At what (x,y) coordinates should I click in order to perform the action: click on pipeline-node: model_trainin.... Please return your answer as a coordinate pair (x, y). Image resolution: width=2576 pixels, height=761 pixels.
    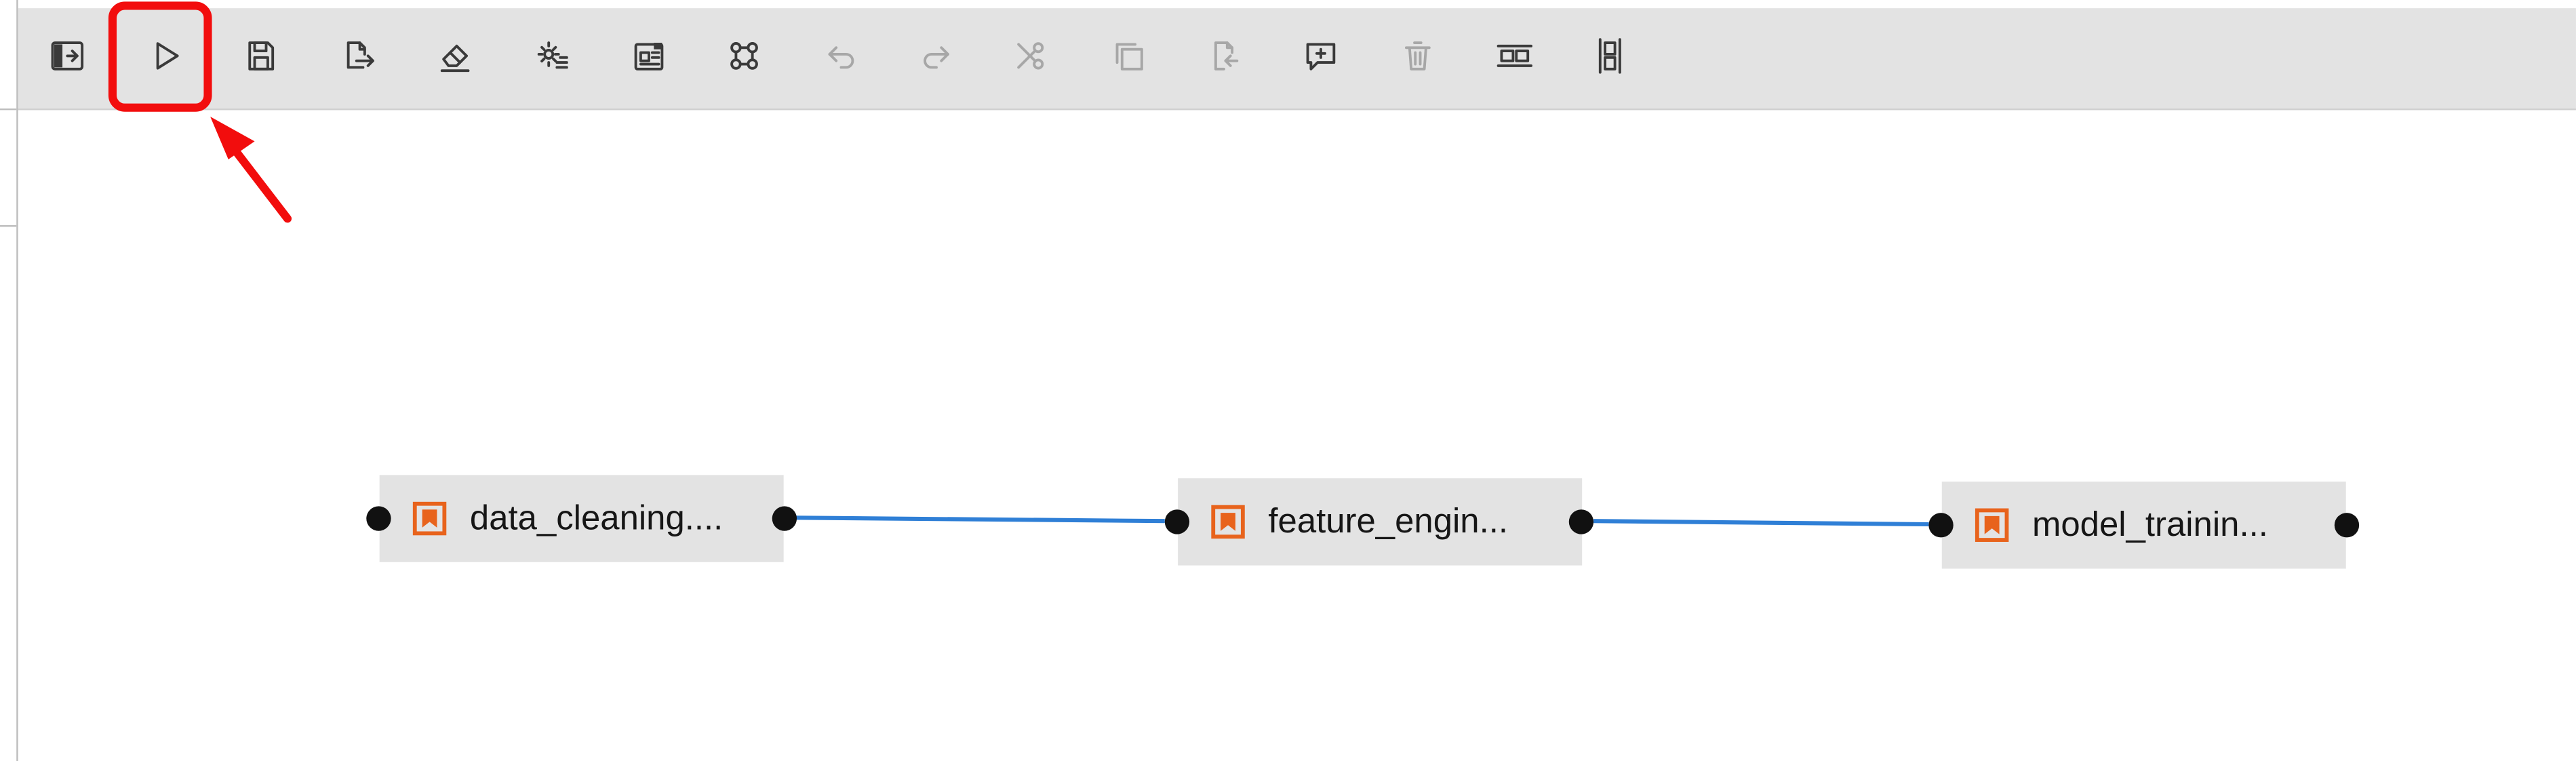
    Looking at the image, I should click on (2143, 525).